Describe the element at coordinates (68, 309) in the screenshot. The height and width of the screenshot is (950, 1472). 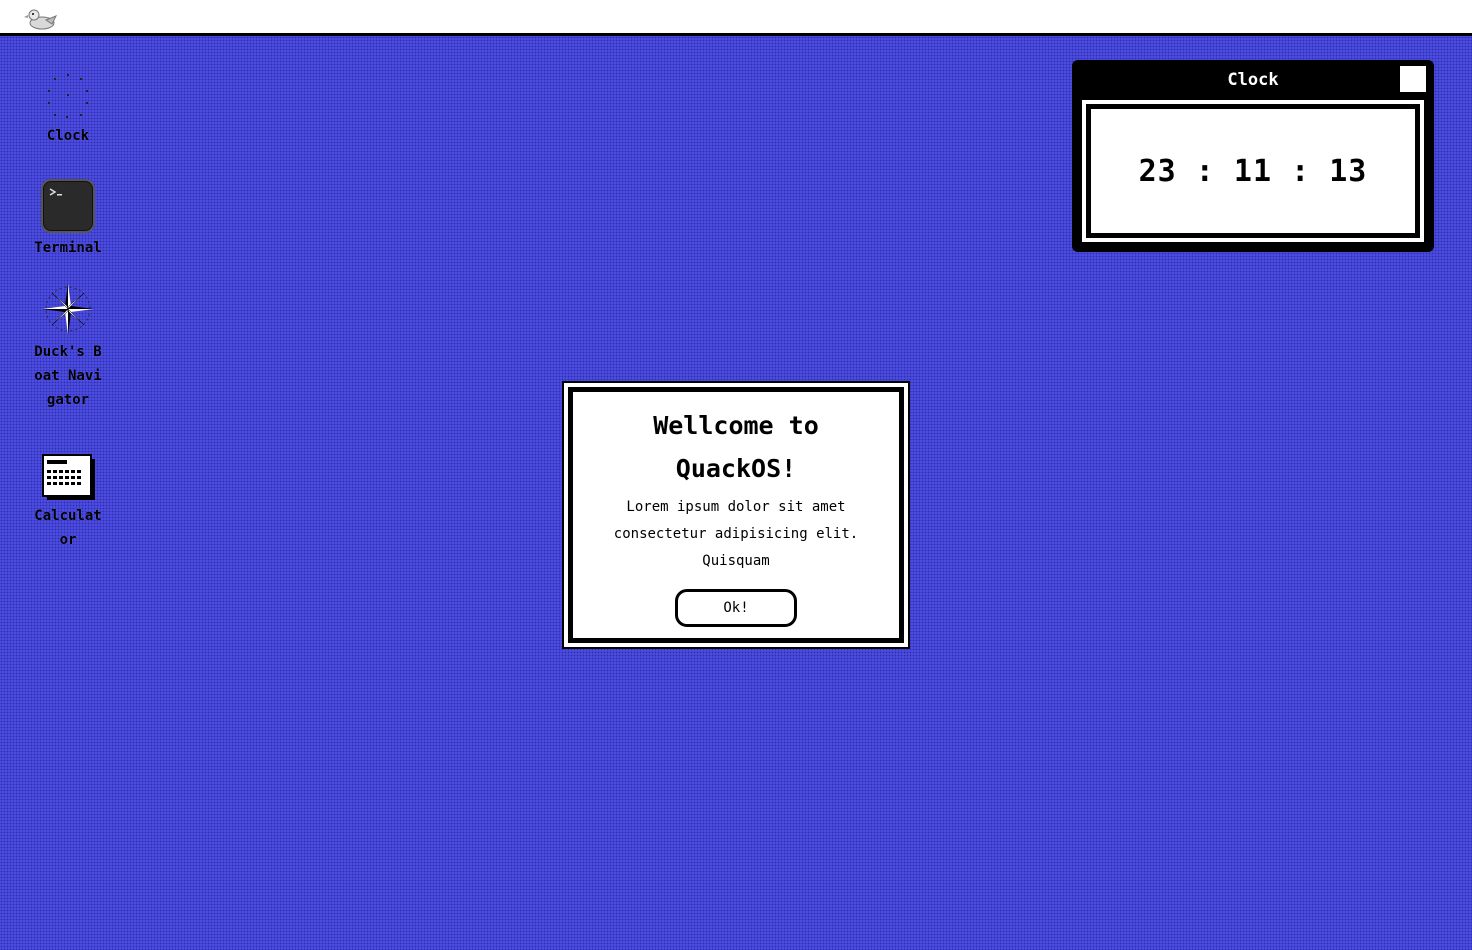
I see `compass-icon` at that location.